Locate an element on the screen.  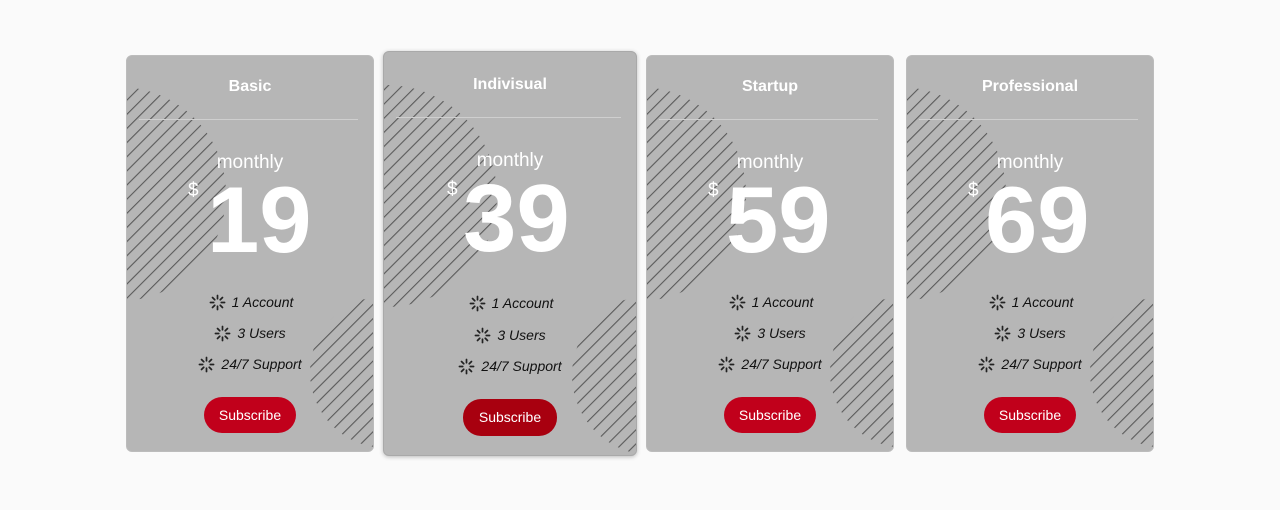
plan-title: Startup is located at coordinates (770, 86).